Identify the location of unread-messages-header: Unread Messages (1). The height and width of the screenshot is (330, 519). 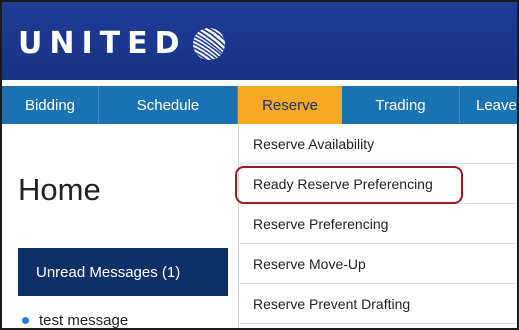
(123, 272).